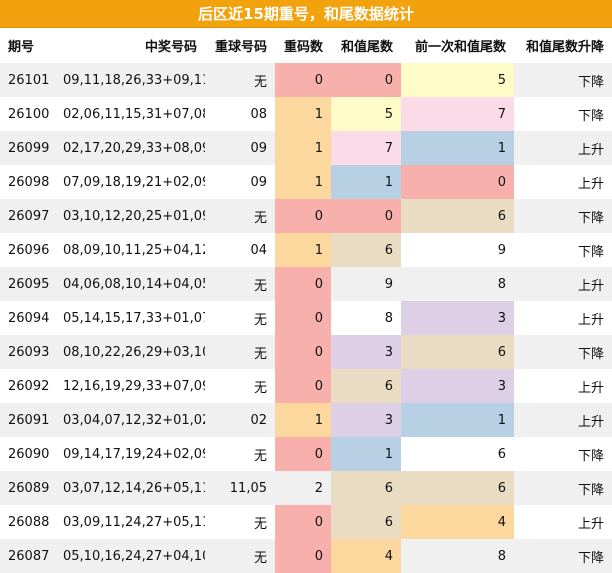 Image resolution: width=612 pixels, height=573 pixels. Describe the element at coordinates (130, 80) in the screenshot. I see `cell-numbers: 09,11,18,26,33+09,11` at that location.